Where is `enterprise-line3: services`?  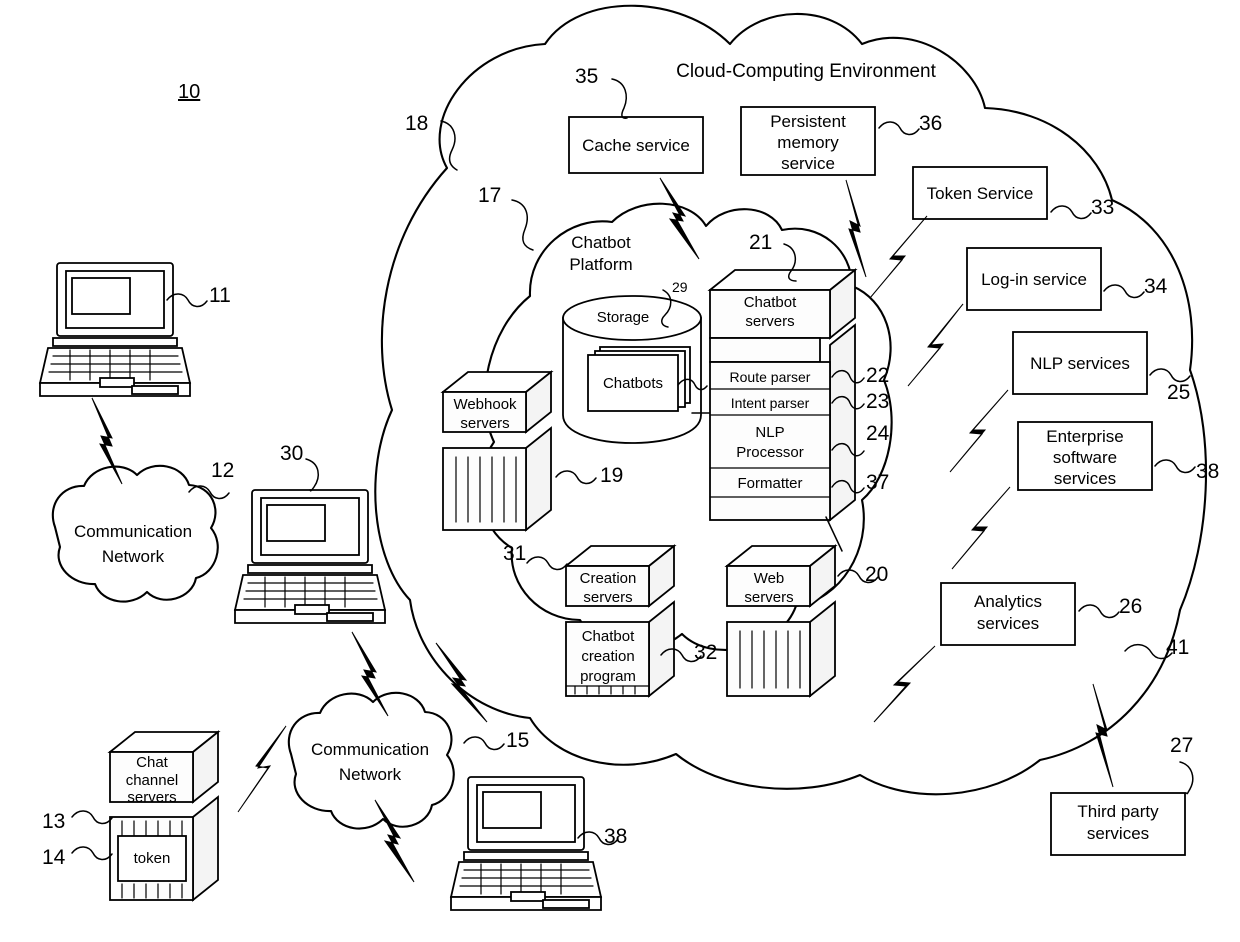 enterprise-line3: services is located at coordinates (1085, 478).